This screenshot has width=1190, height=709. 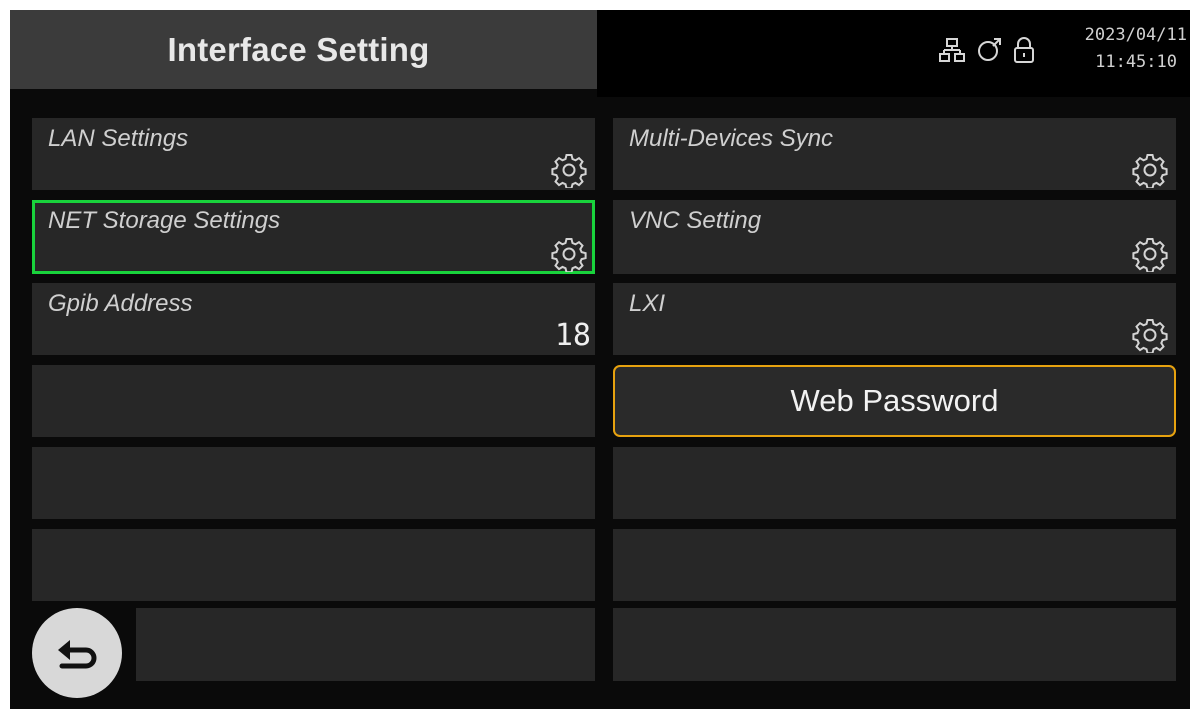 I want to click on lxi-label: LXI, so click(x=647, y=303).